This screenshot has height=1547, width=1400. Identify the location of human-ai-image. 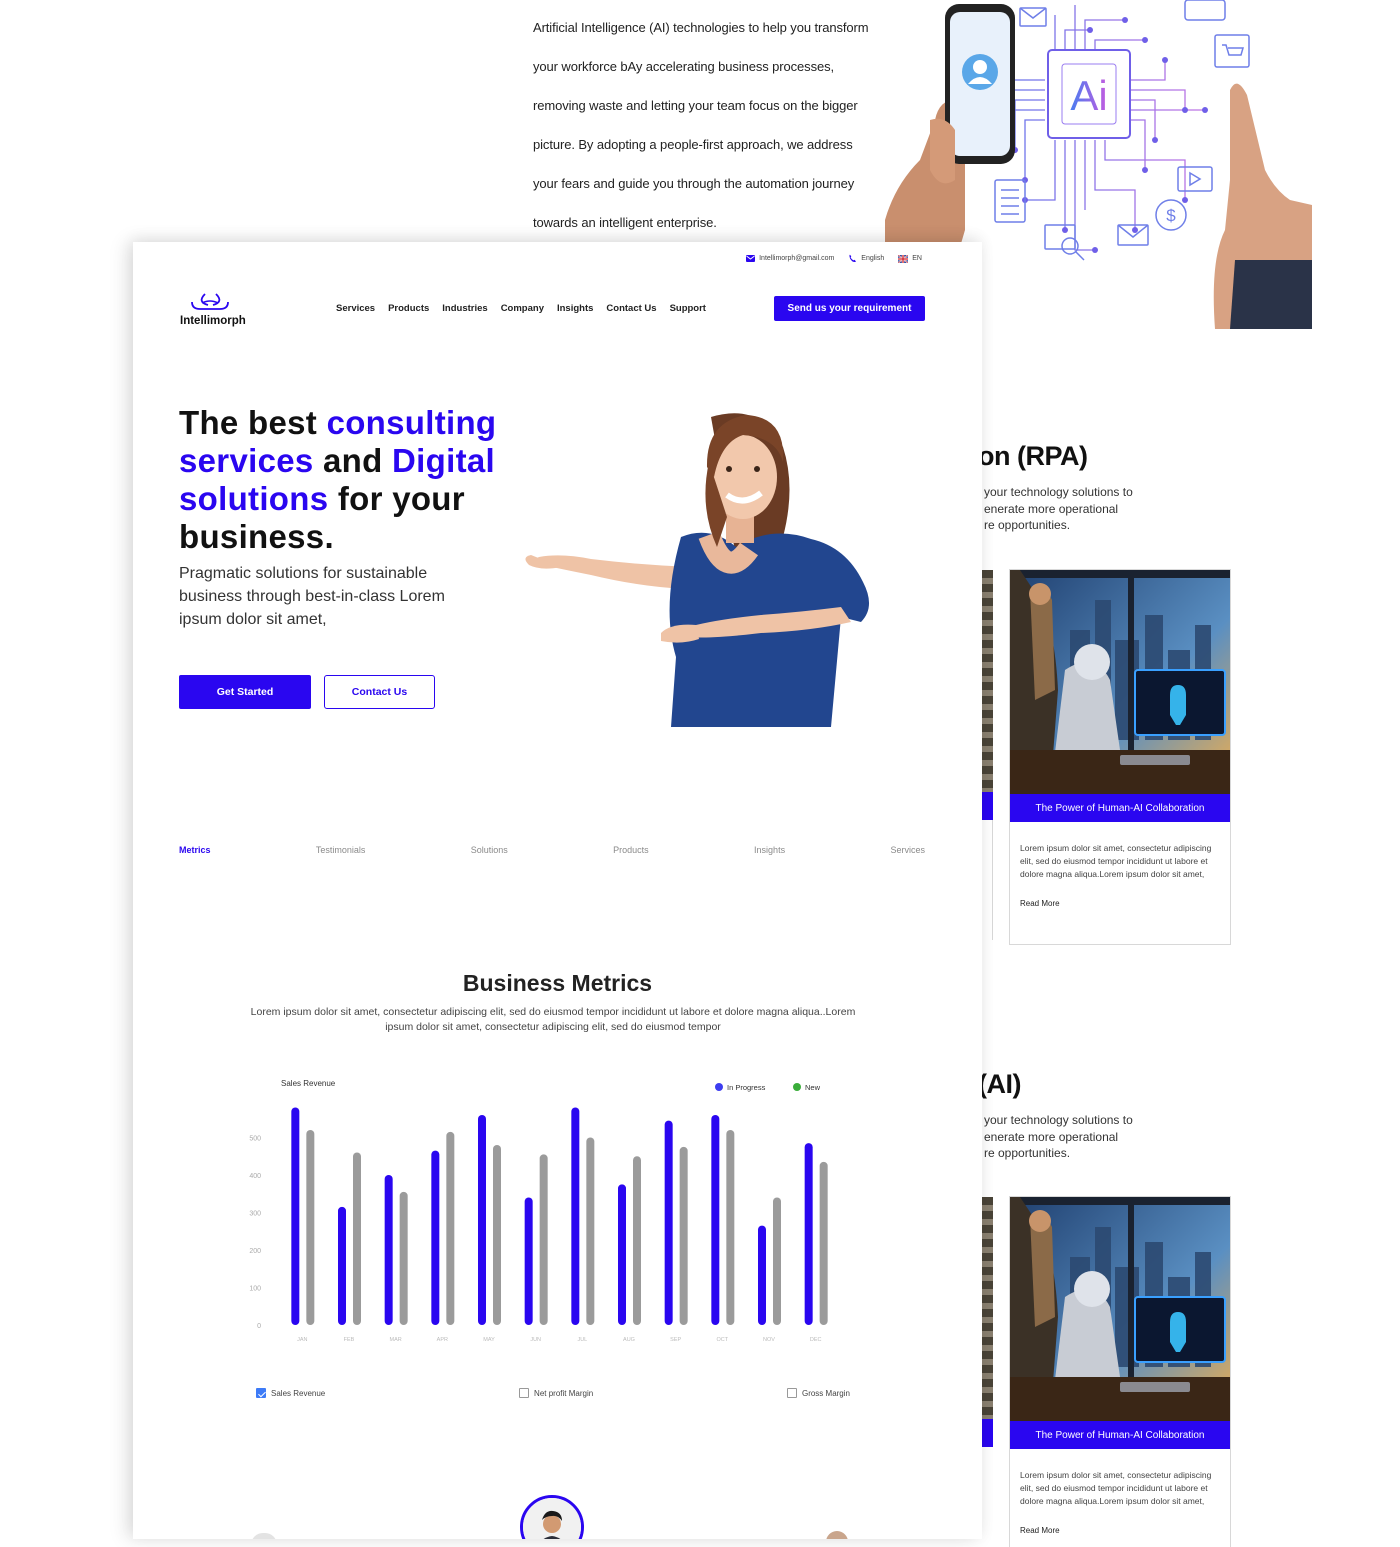
(1120, 682).